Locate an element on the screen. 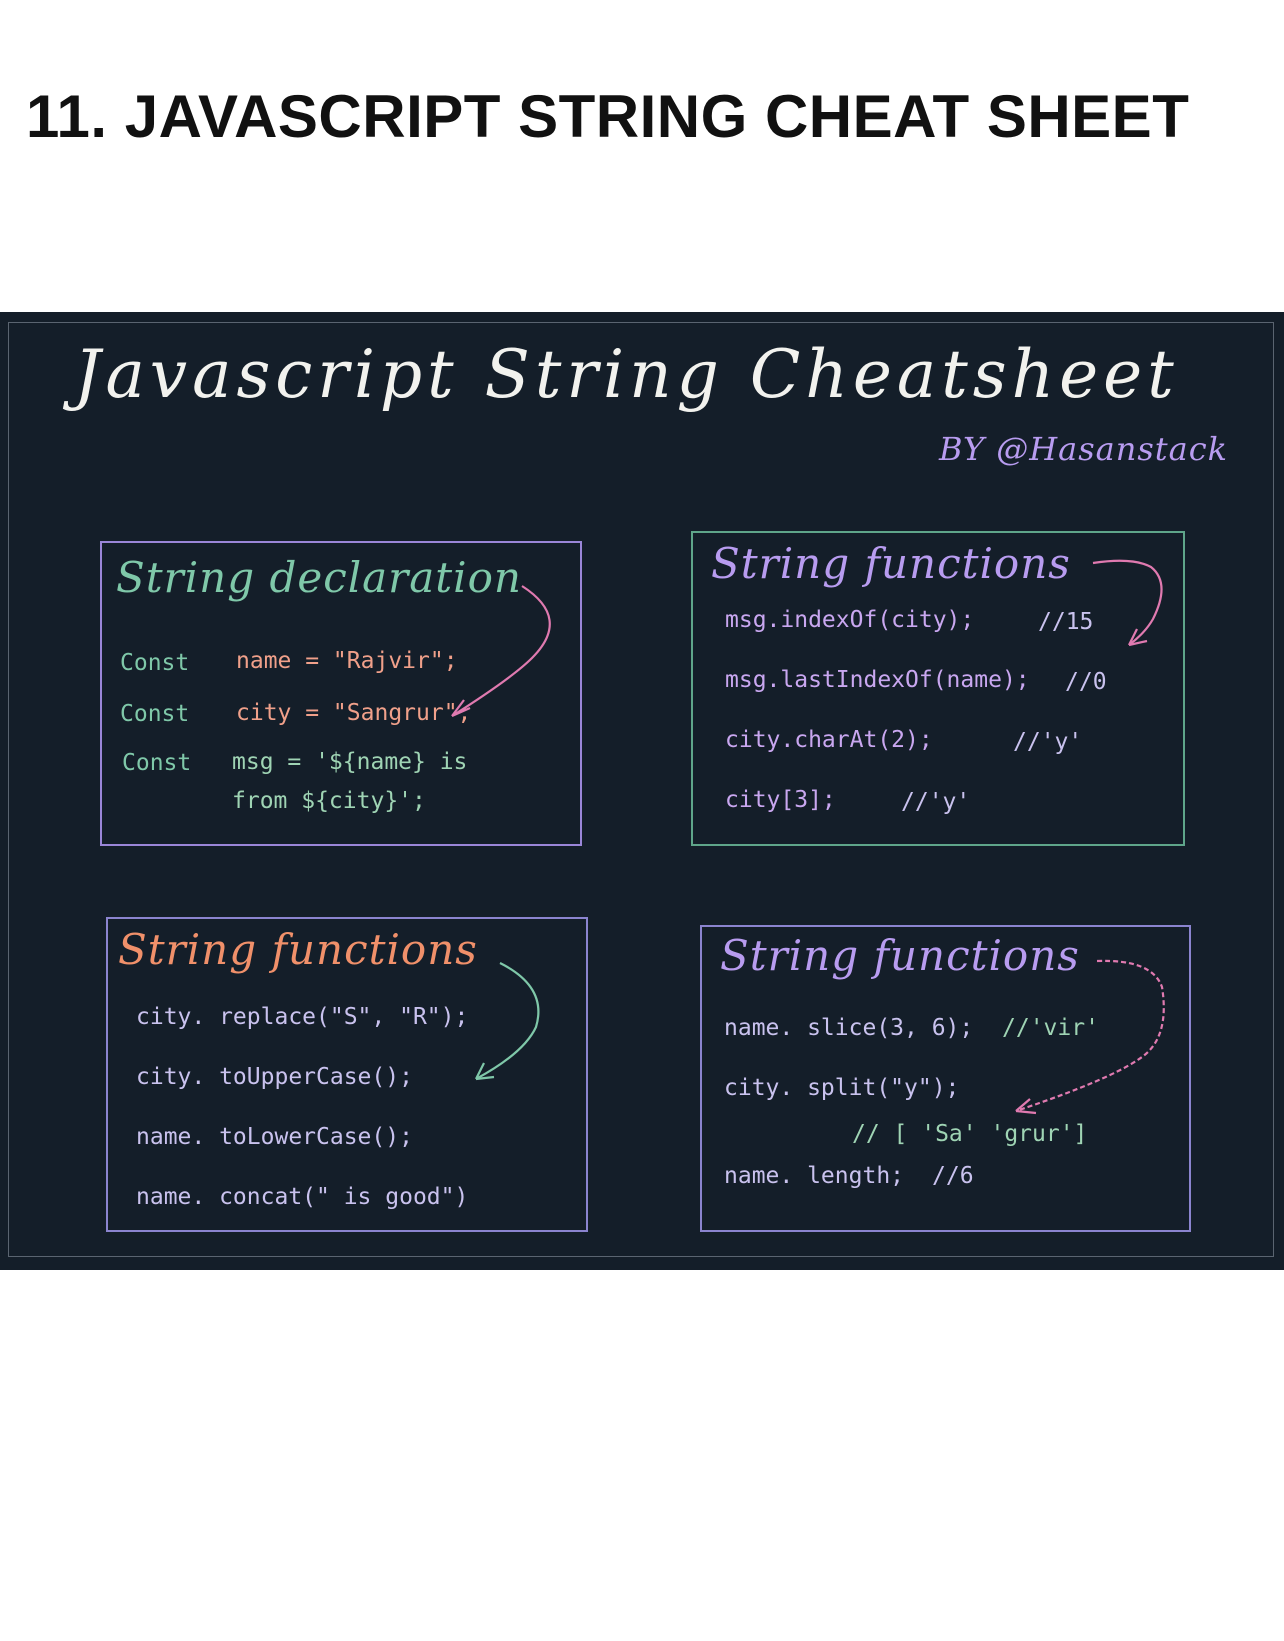 This screenshot has height=1641, width=1284. code-line: msg.indexOf(city); is located at coordinates (850, 620).